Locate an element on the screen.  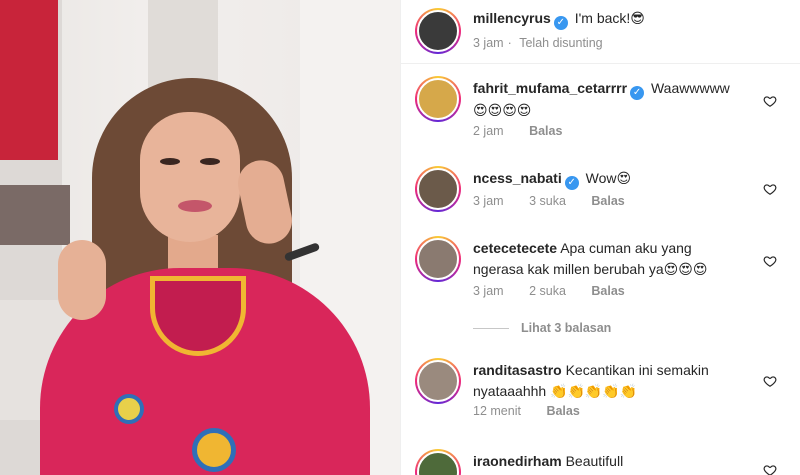
comment-text-line2: nyataaahhh 👏👏👏👏👏 is located at coordinates (555, 391).